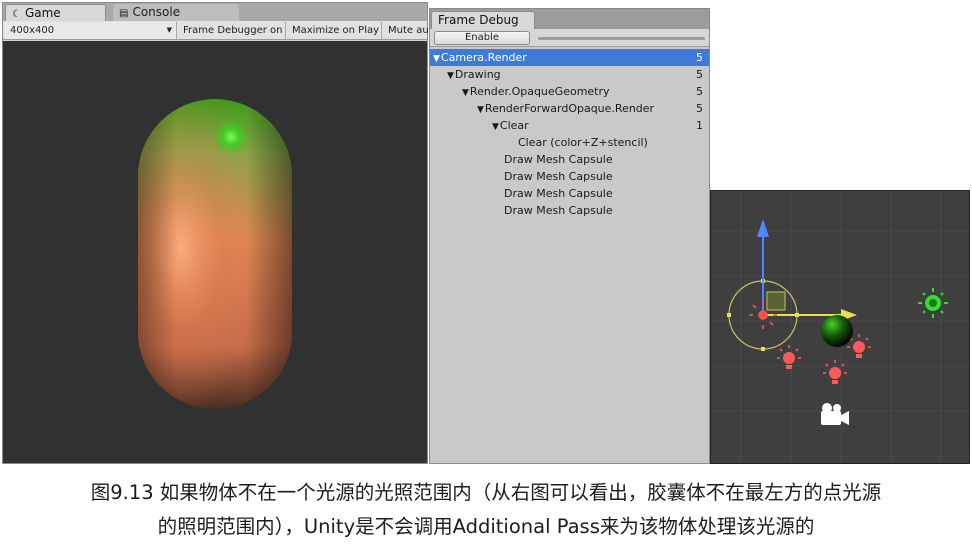 The image size is (972, 553). I want to click on frame-debug-toolbar: Enable, so click(569, 38).